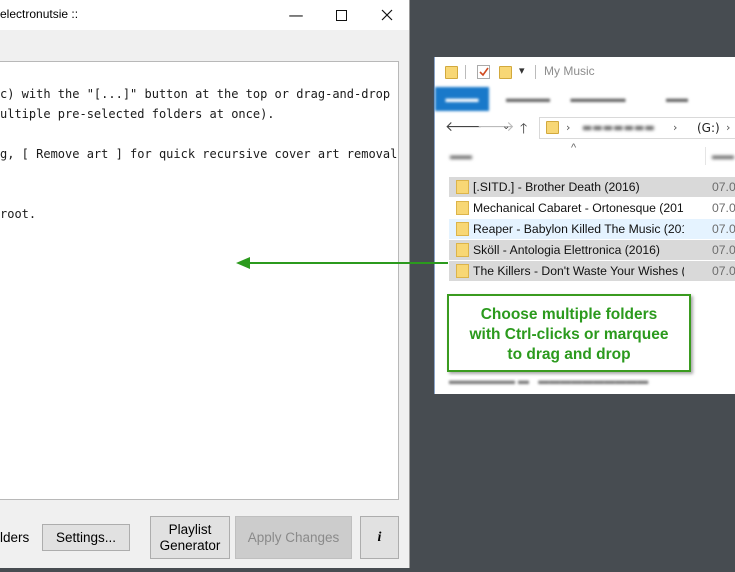  What do you see at coordinates (243, 263) in the screenshot?
I see `arrow-head` at bounding box center [243, 263].